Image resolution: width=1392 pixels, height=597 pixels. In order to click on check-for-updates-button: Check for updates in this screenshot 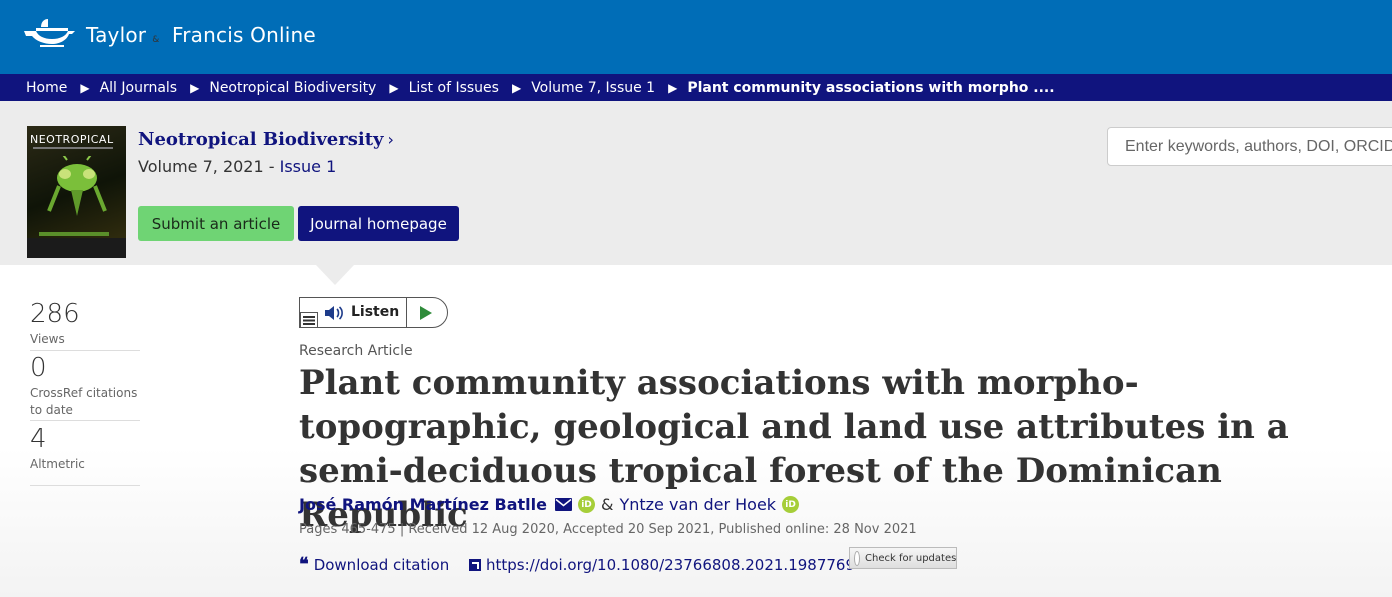, I will do `click(903, 558)`.